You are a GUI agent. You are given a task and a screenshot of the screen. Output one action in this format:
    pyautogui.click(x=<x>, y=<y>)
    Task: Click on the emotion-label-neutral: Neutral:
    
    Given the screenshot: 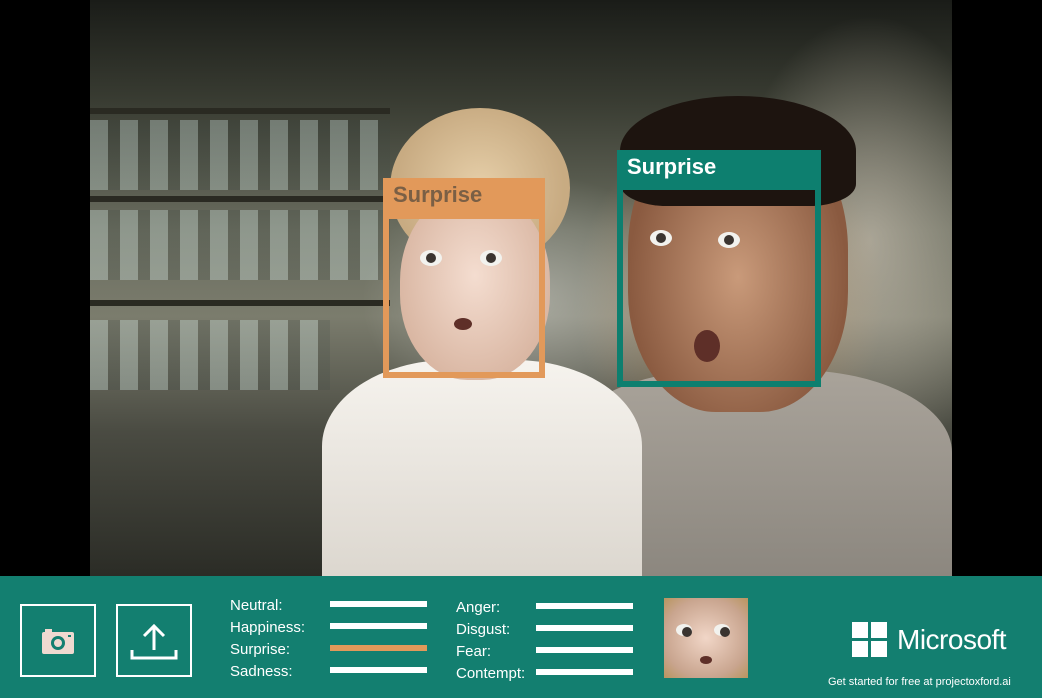 What is the action you would take?
    pyautogui.click(x=256, y=605)
    